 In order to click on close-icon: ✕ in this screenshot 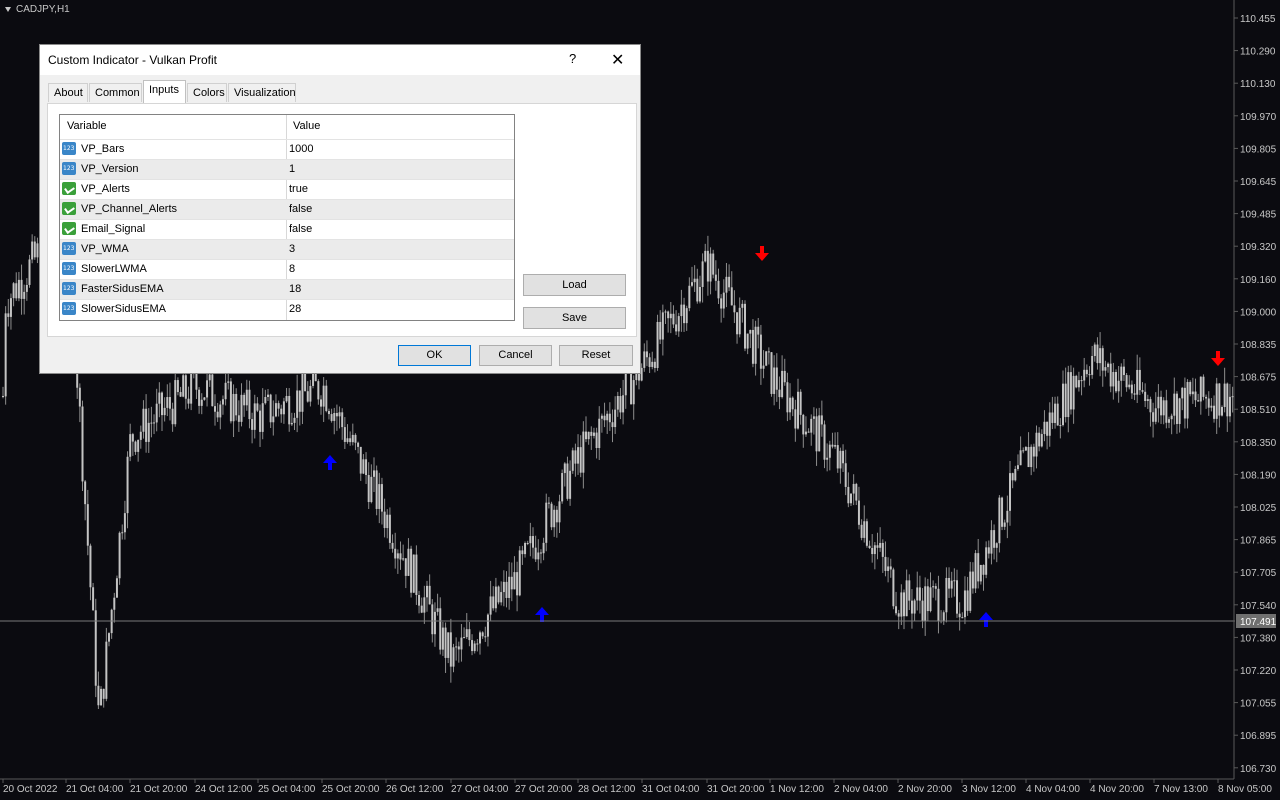, I will do `click(617, 60)`.